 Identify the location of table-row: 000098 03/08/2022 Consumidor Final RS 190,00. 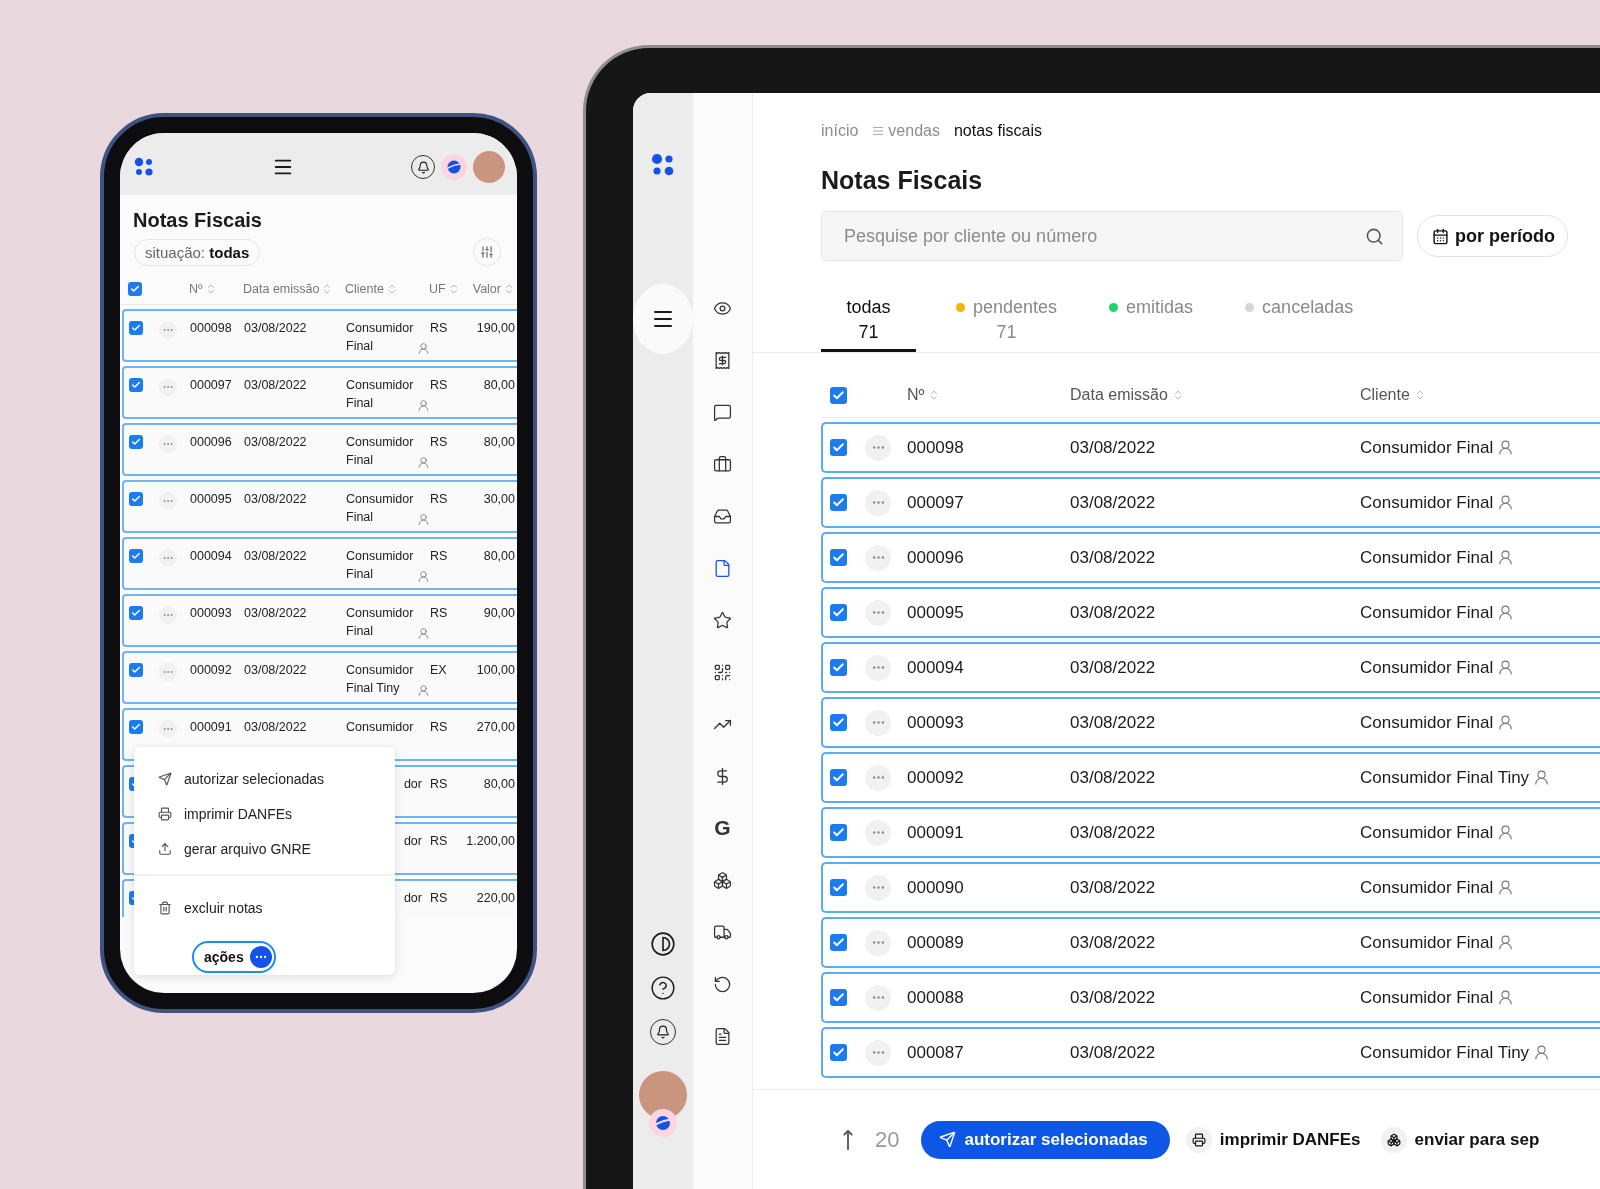
(319, 335).